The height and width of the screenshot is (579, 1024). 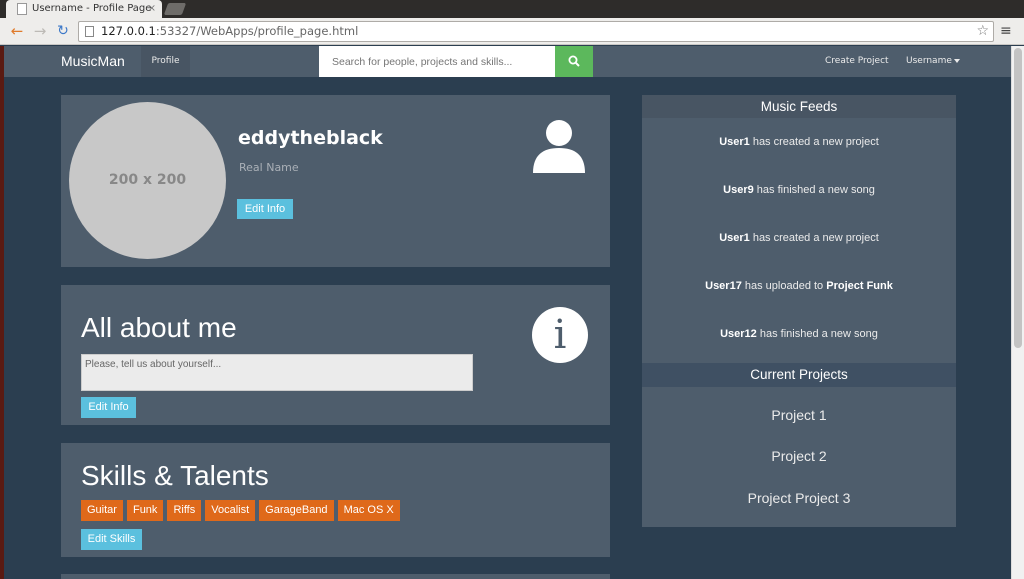 I want to click on tab-title: Username - Profile Page, so click(x=92, y=8).